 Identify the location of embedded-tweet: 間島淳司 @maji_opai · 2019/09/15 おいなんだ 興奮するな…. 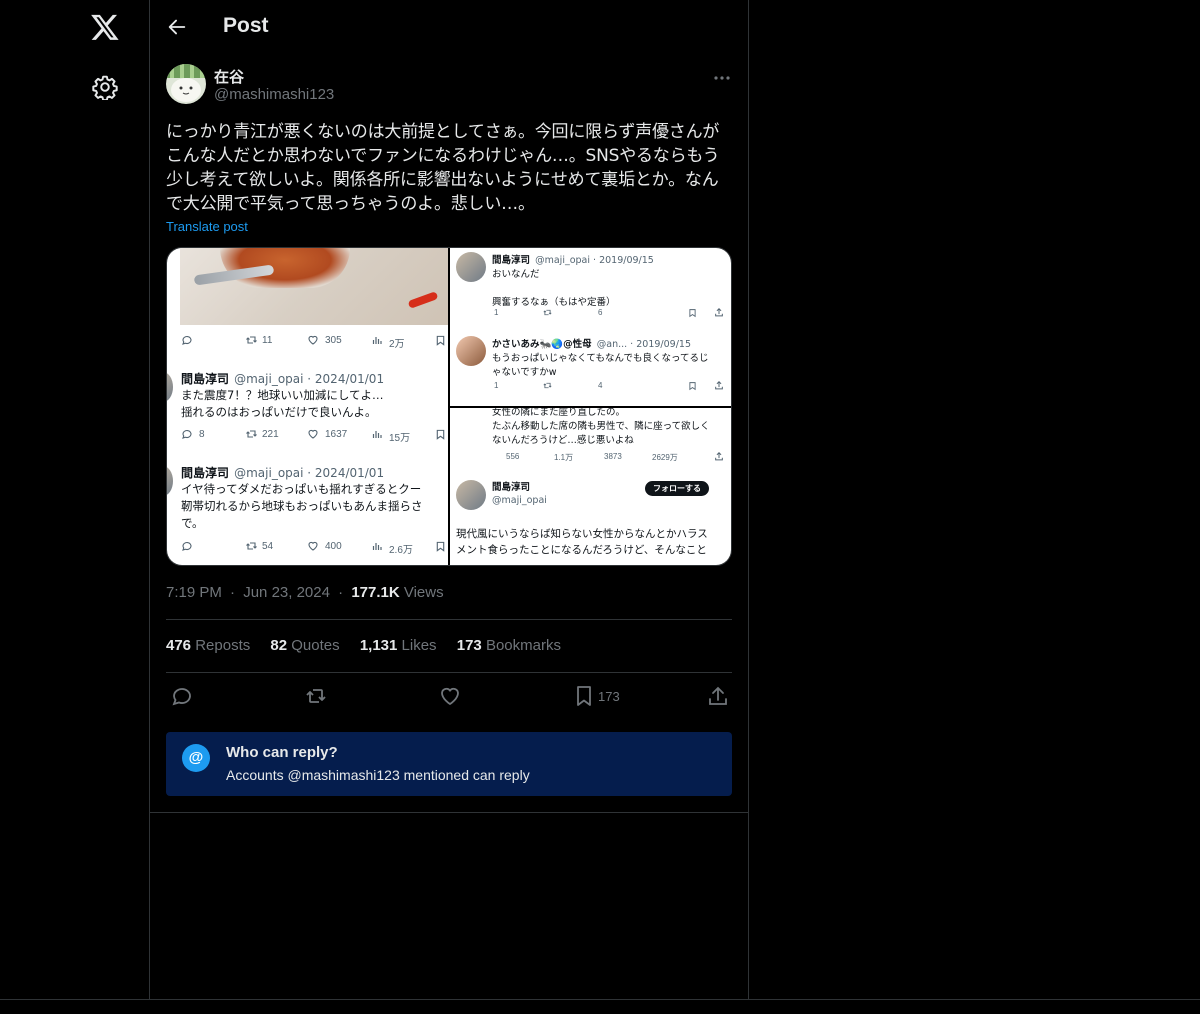
(573, 281).